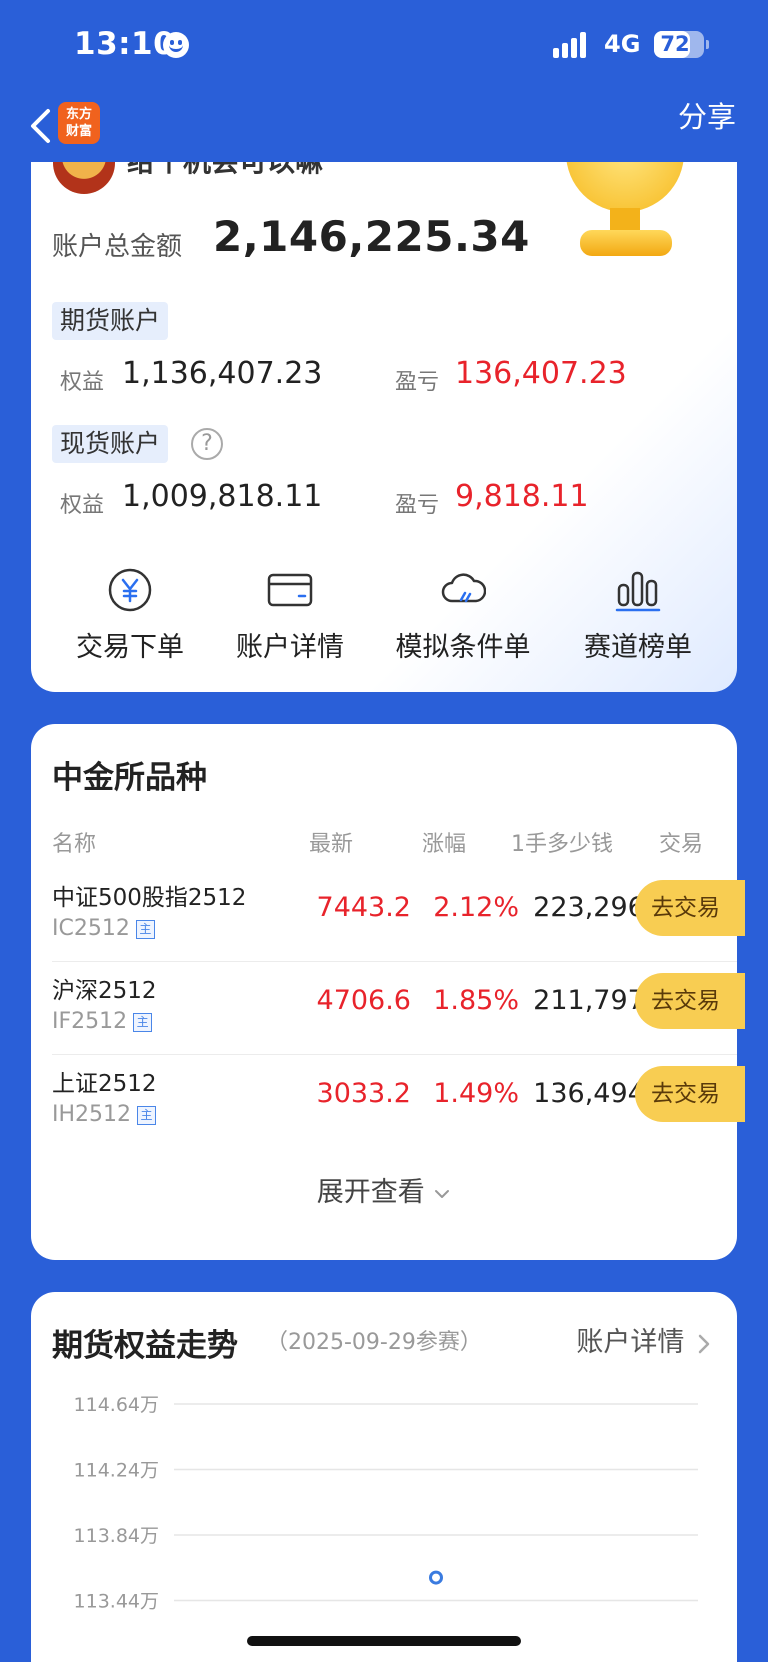 The height and width of the screenshot is (1662, 768). What do you see at coordinates (589, 1000) in the screenshot?
I see `lot-cost: 211,797` at bounding box center [589, 1000].